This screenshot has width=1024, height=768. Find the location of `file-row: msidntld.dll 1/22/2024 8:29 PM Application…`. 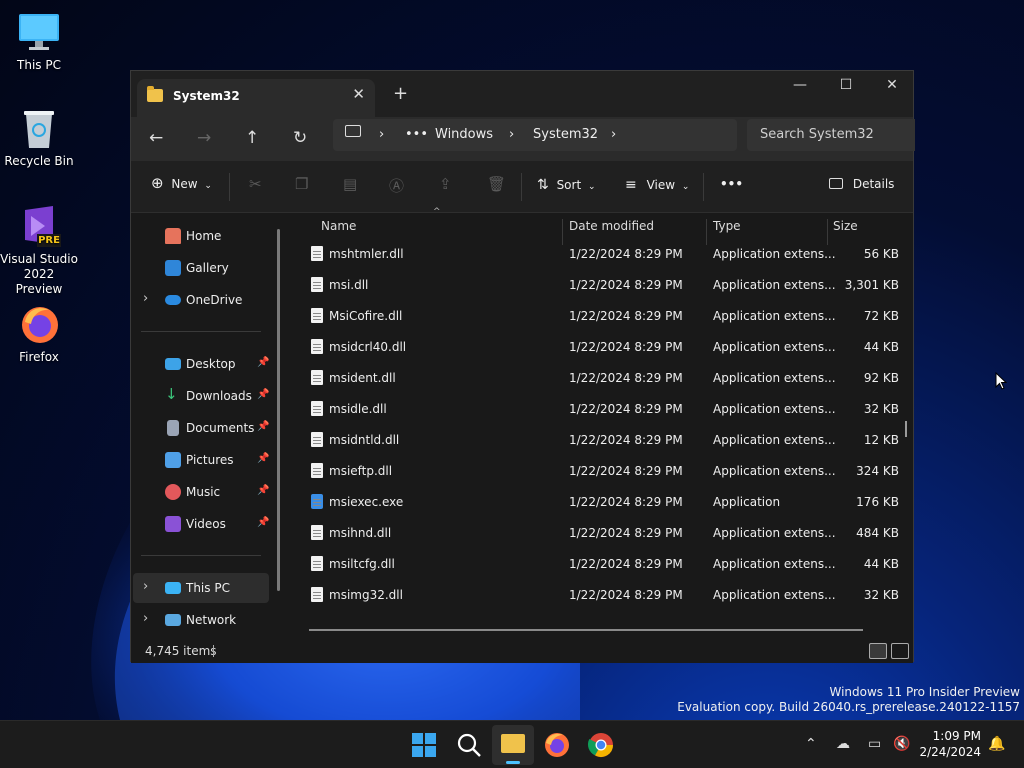

file-row: msidntld.dll 1/22/2024 8:29 PM Application… is located at coordinates (598, 440).